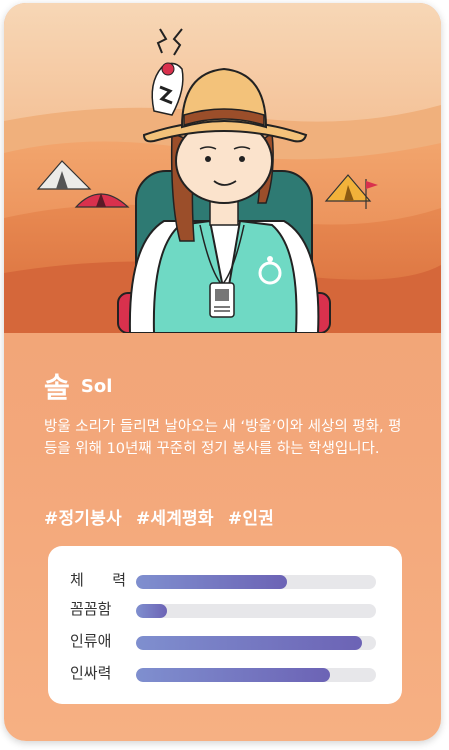 This screenshot has height=750, width=449. I want to click on tag: #세계평화, so click(174, 519).